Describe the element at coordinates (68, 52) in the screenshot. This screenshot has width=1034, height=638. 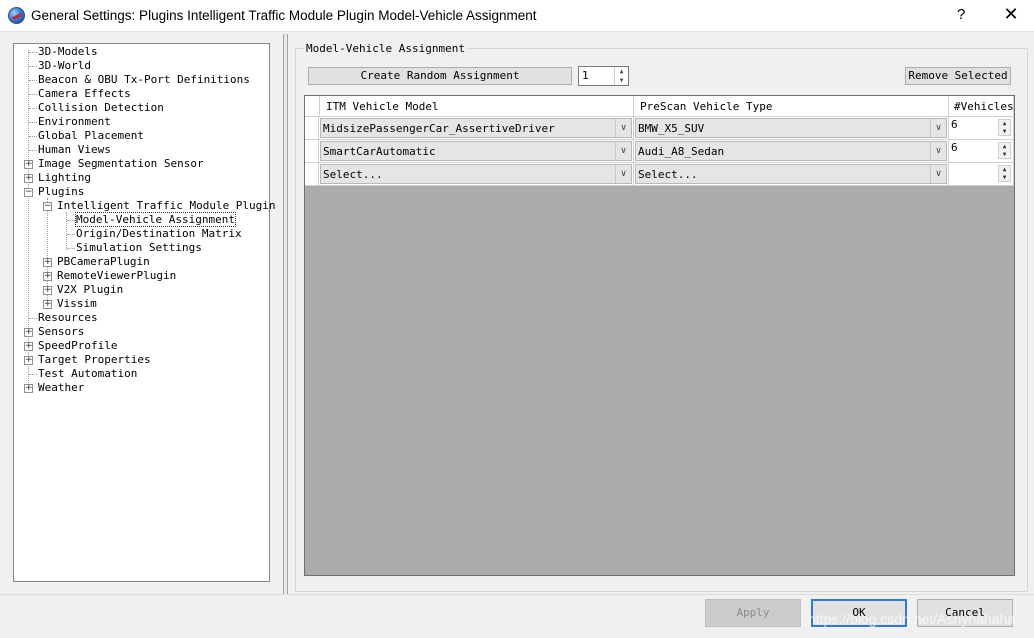
I see `tree-item-3d-models: 3D-Models` at that location.